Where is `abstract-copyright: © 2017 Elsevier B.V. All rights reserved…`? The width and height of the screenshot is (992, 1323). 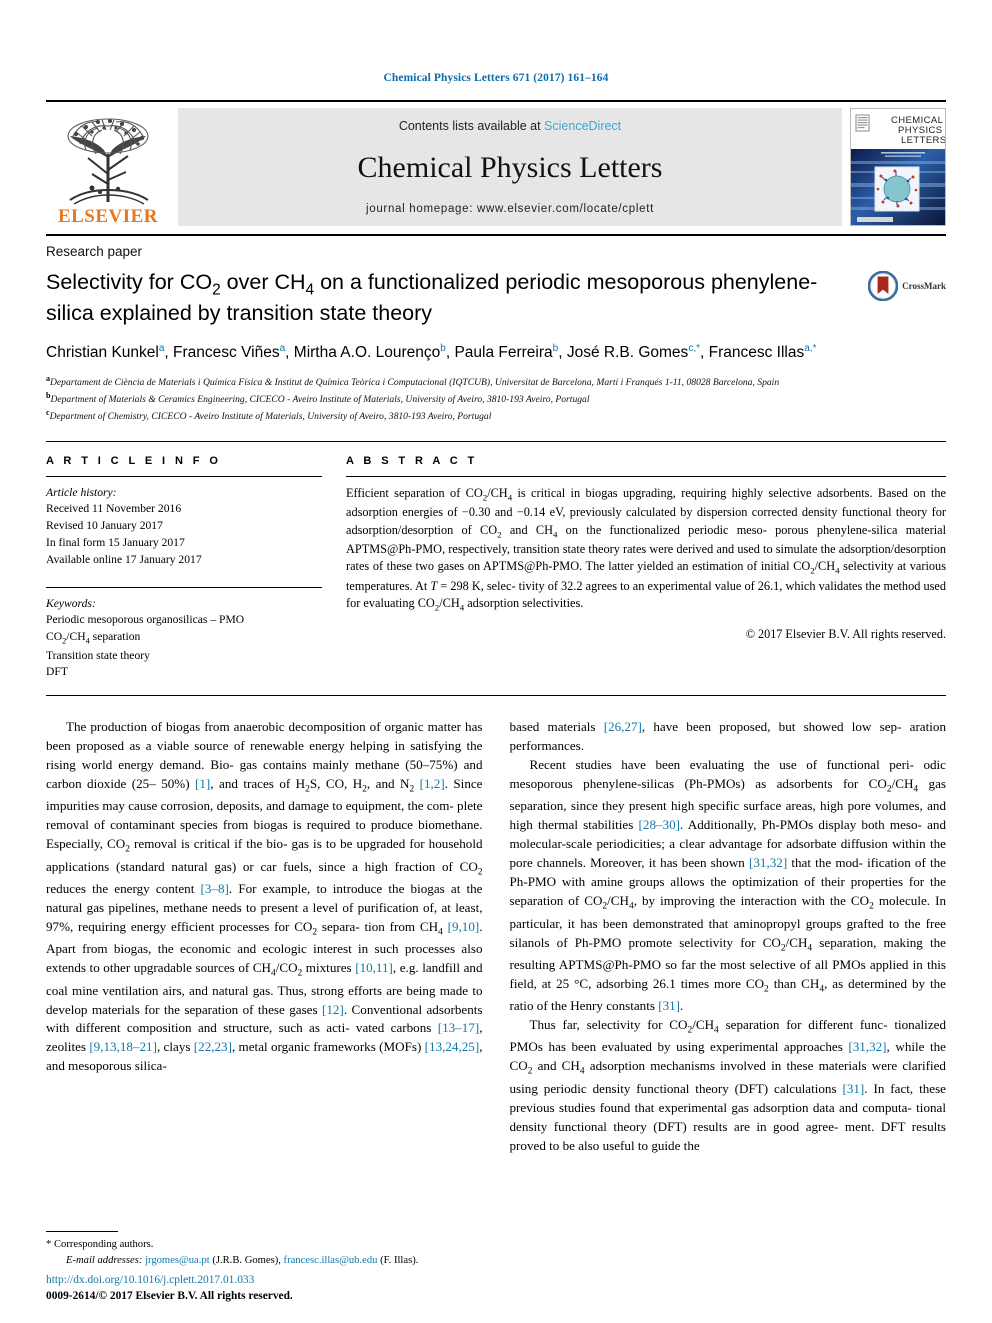 abstract-copyright: © 2017 Elsevier B.V. All rights reserved… is located at coordinates (845, 633).